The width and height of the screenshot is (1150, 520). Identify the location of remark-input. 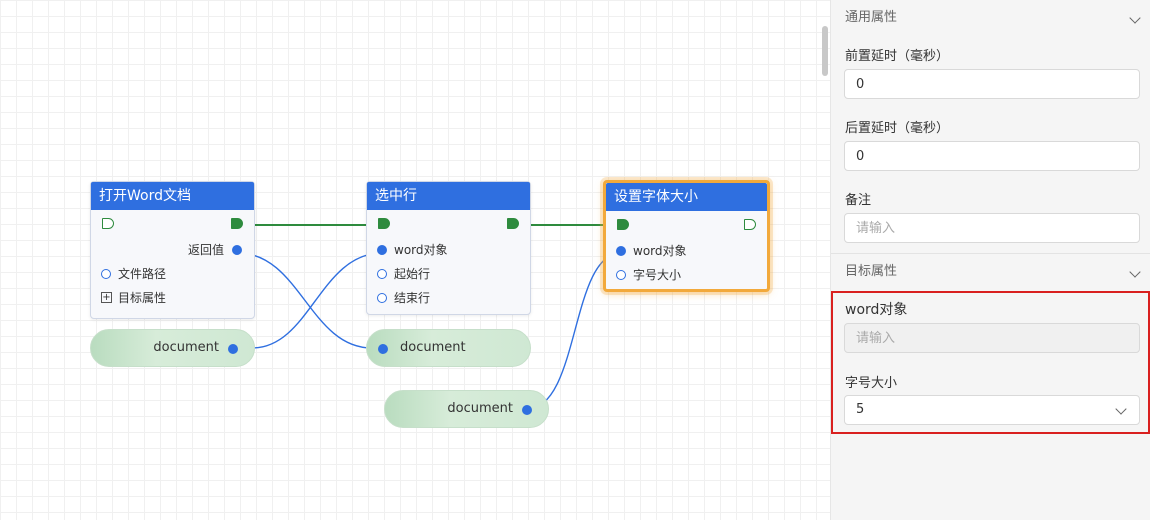
(992, 228).